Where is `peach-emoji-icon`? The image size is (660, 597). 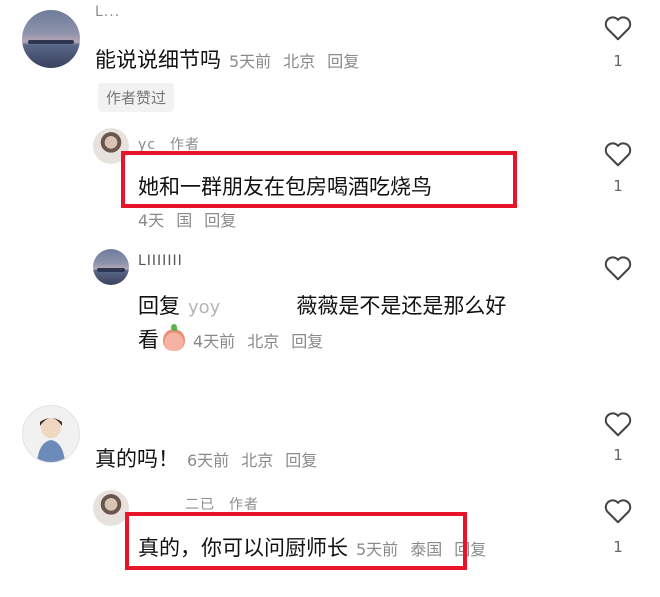 peach-emoji-icon is located at coordinates (174, 337).